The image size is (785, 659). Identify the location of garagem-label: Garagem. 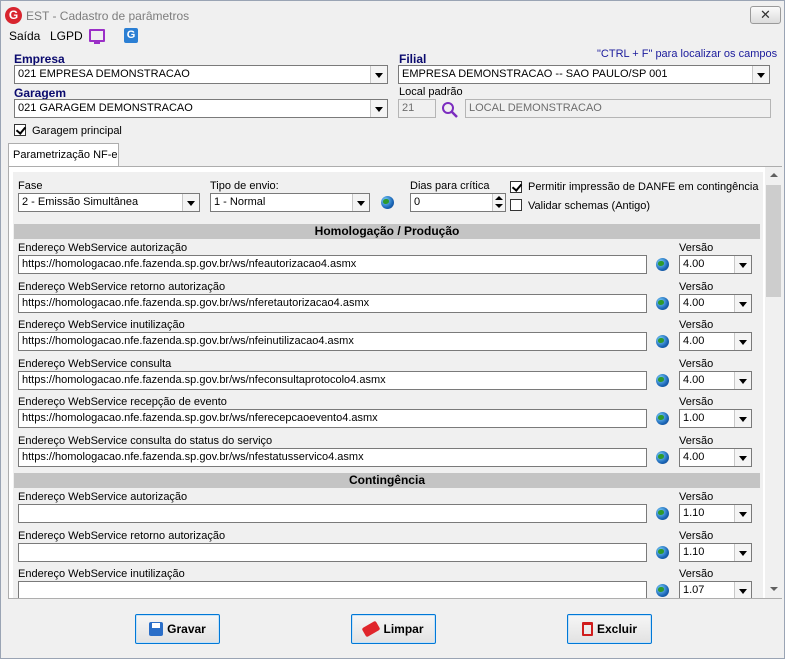
(40, 93).